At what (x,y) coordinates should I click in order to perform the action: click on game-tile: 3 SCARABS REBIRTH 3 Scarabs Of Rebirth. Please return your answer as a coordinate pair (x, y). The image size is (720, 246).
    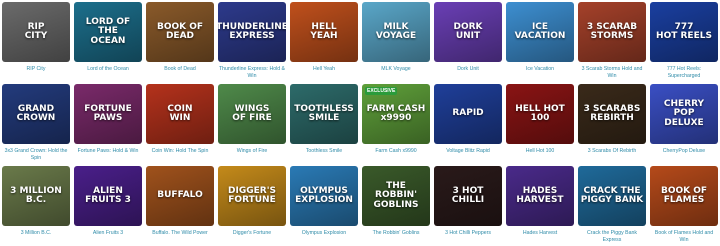
    Looking at the image, I should click on (612, 119).